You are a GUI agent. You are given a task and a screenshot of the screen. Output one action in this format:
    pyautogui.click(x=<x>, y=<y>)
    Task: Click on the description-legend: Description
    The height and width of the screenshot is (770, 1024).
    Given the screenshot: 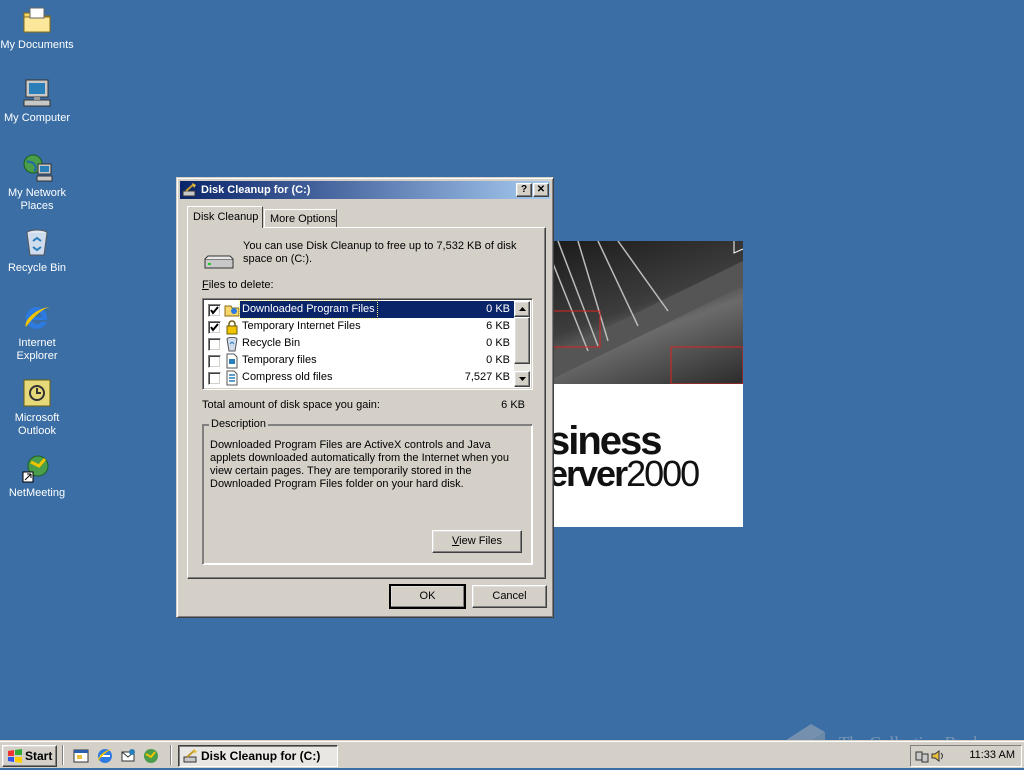 What is the action you would take?
    pyautogui.click(x=239, y=424)
    